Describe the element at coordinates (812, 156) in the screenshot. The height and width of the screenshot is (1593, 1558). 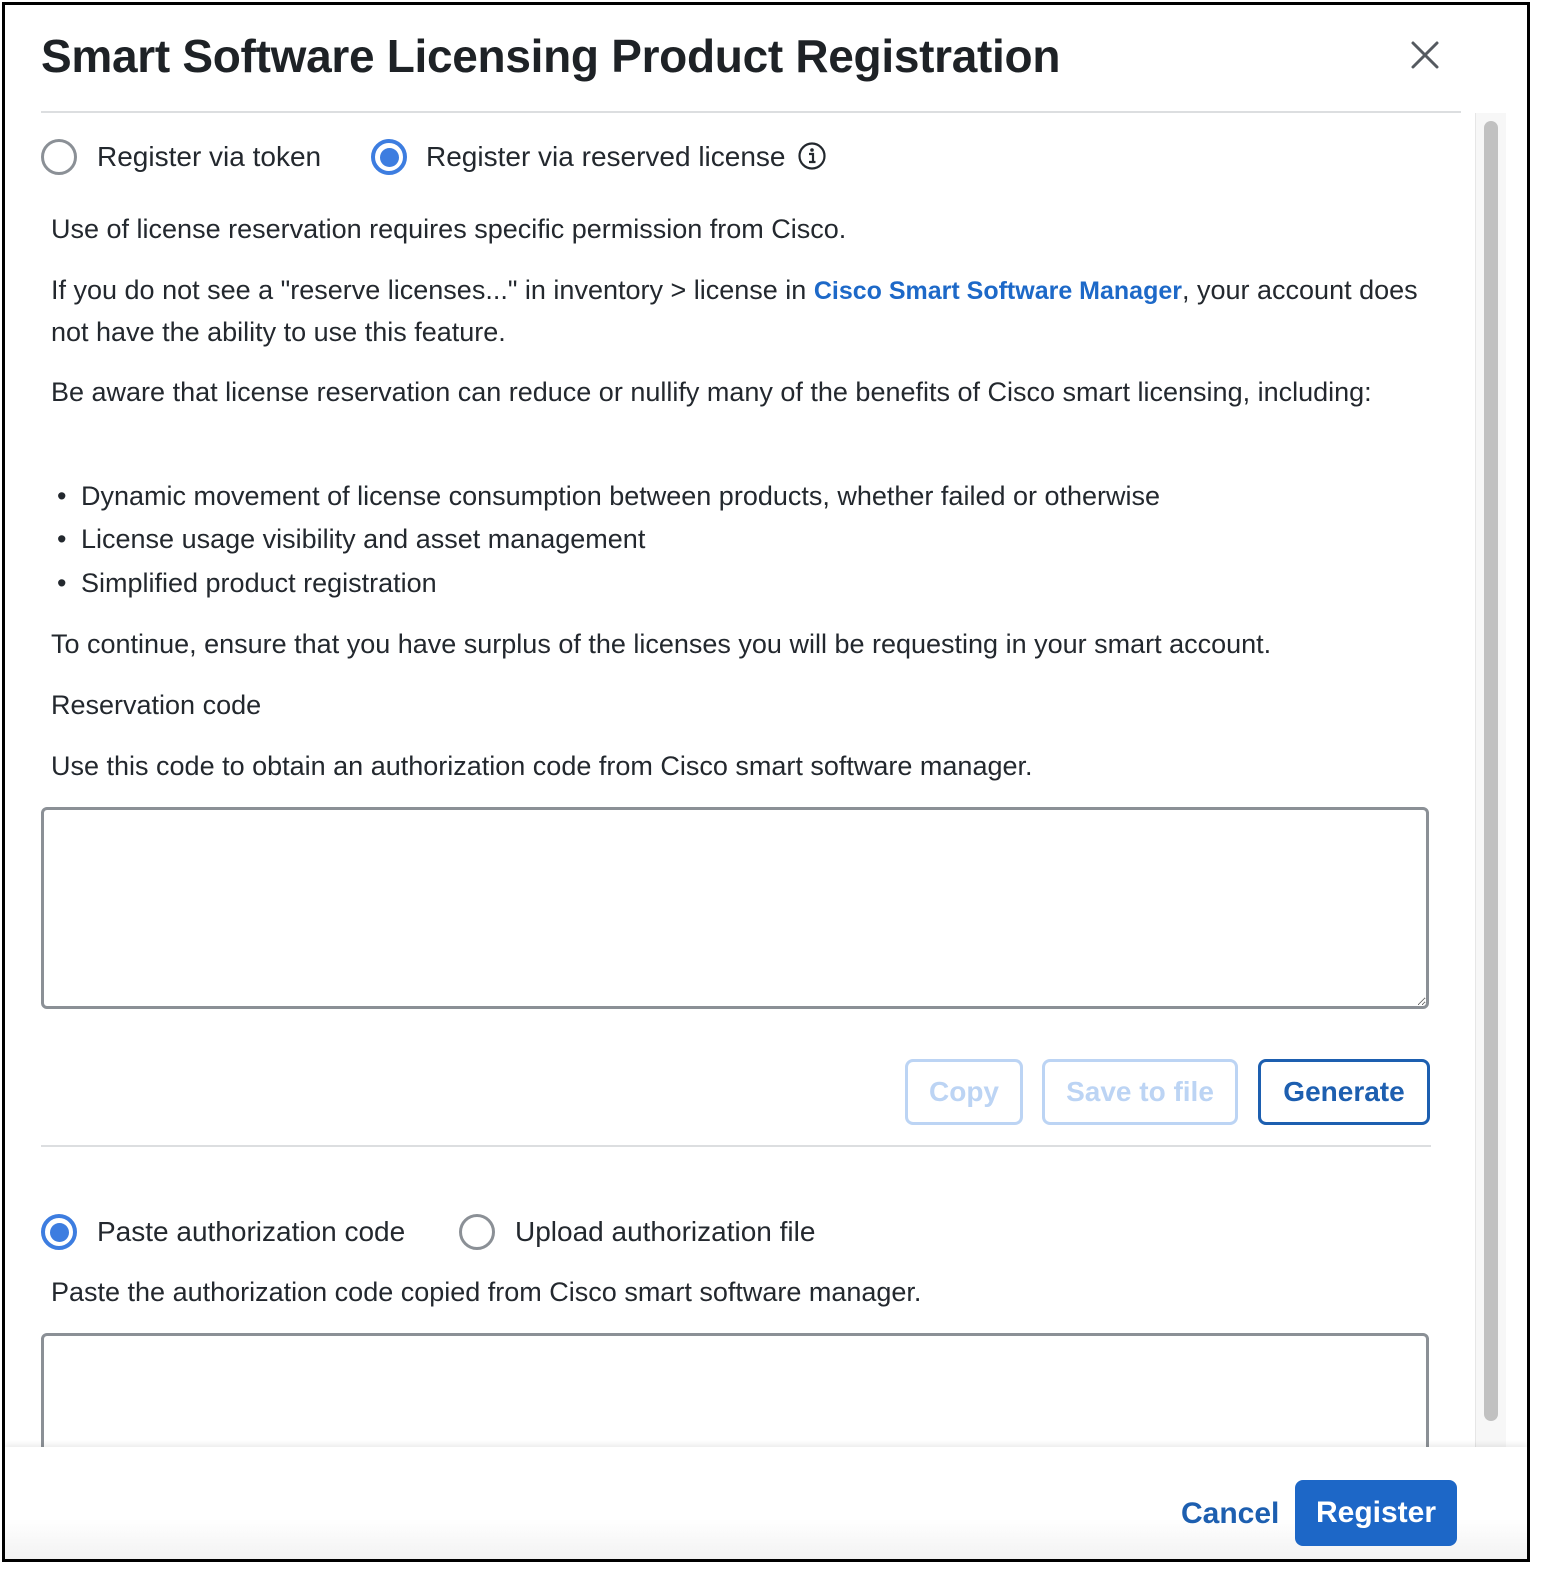
I see `info-circle-icon` at that location.